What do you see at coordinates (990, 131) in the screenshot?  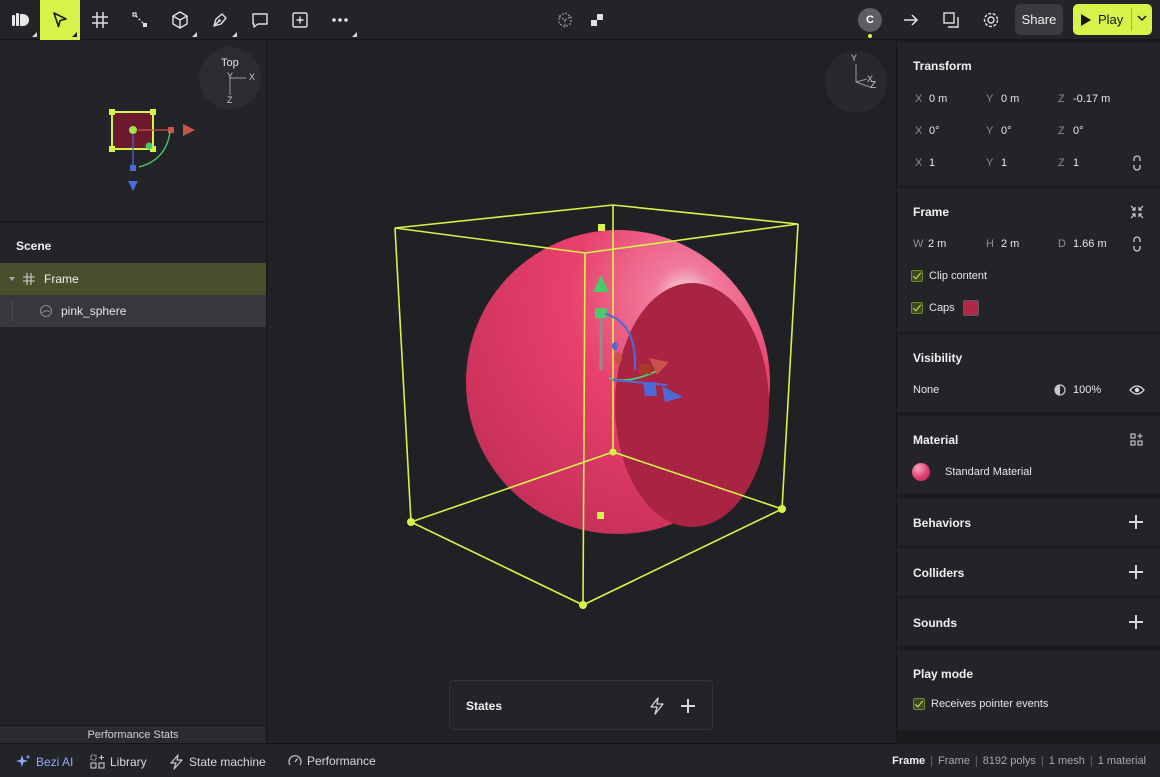 I see `rot-y-label: Y` at bounding box center [990, 131].